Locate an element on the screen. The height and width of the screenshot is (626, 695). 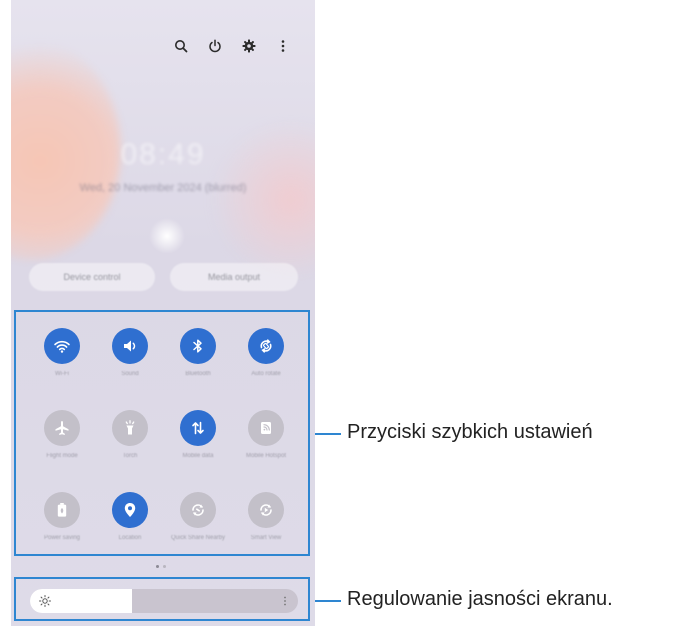
tile-label: Smart View is located at coordinates (266, 538).